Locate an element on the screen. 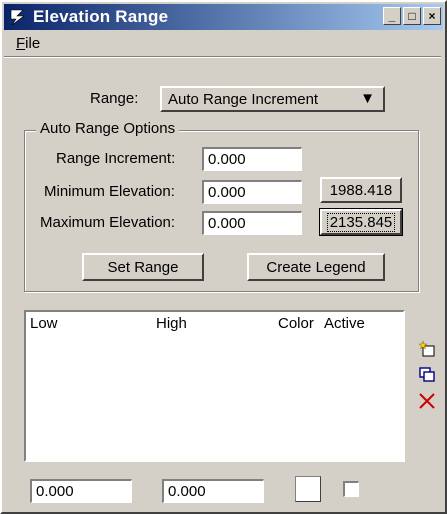 Image resolution: width=447 pixels, height=514 pixels. maximum-elevation-label: Maximum Elevation: is located at coordinates (108, 222).